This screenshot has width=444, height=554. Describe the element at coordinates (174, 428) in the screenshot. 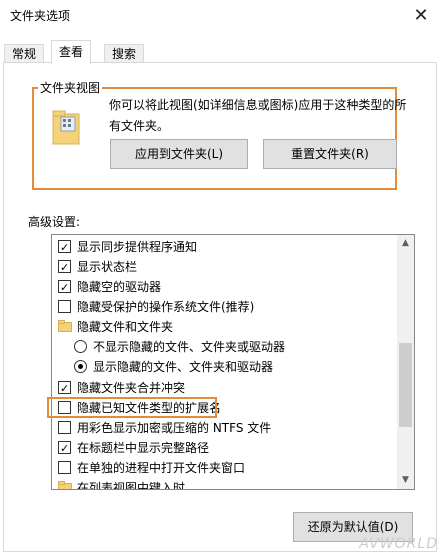

I see `list-item-label: 用彩色显示加密或压缩的 NTFS 文件` at that location.